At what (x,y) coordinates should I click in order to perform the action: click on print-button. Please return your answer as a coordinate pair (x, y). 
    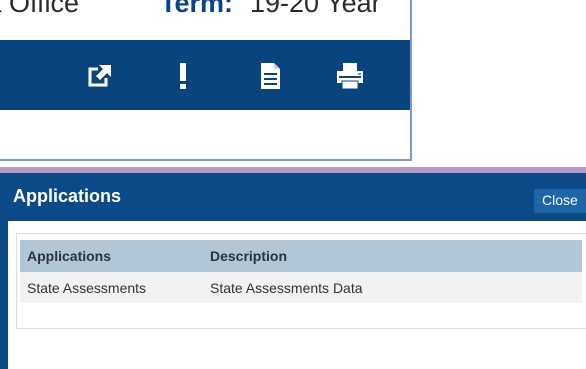
    Looking at the image, I should click on (350, 76).